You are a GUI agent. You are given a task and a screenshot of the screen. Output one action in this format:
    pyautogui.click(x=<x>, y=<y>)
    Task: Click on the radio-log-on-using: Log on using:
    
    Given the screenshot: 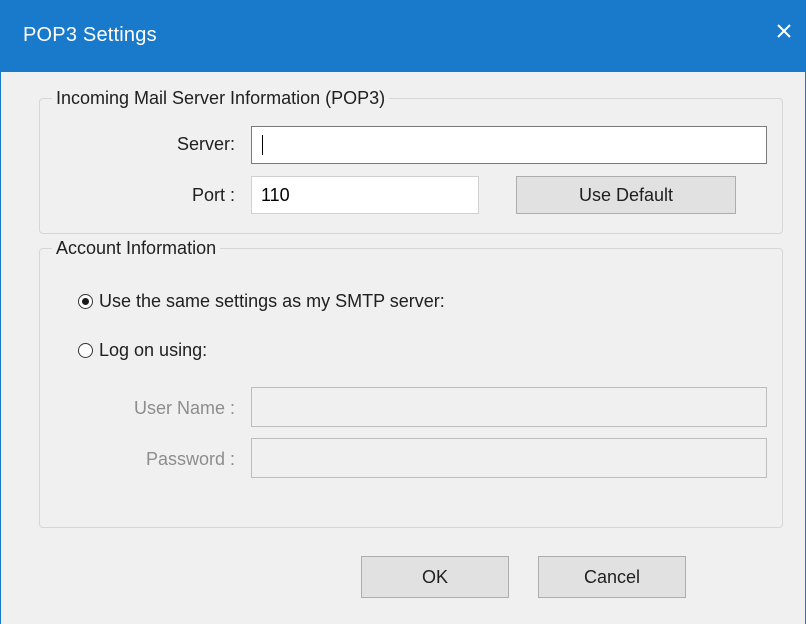 What is the action you would take?
    pyautogui.click(x=142, y=350)
    